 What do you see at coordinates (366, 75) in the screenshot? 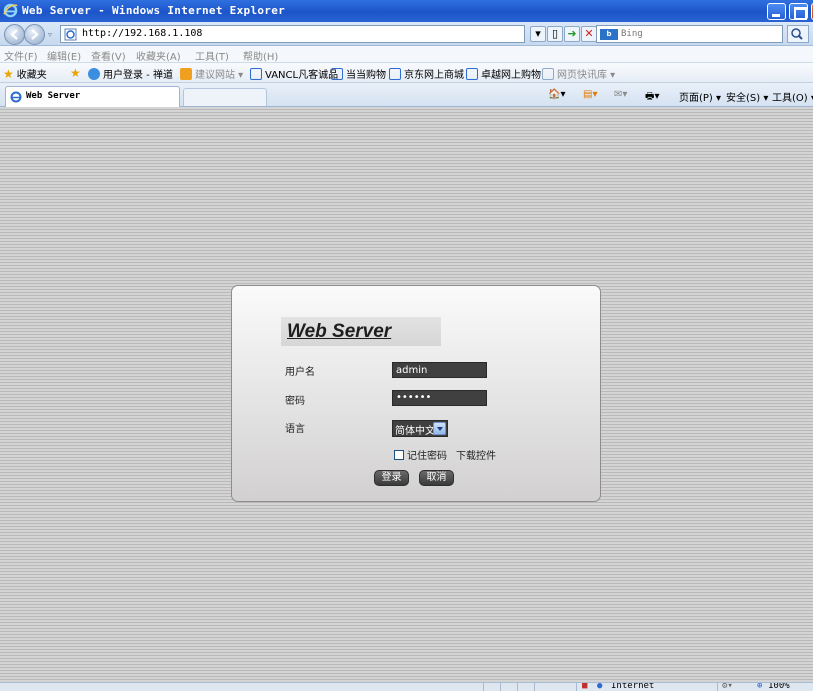
I see `fav-label: 当当购物` at bounding box center [366, 75].